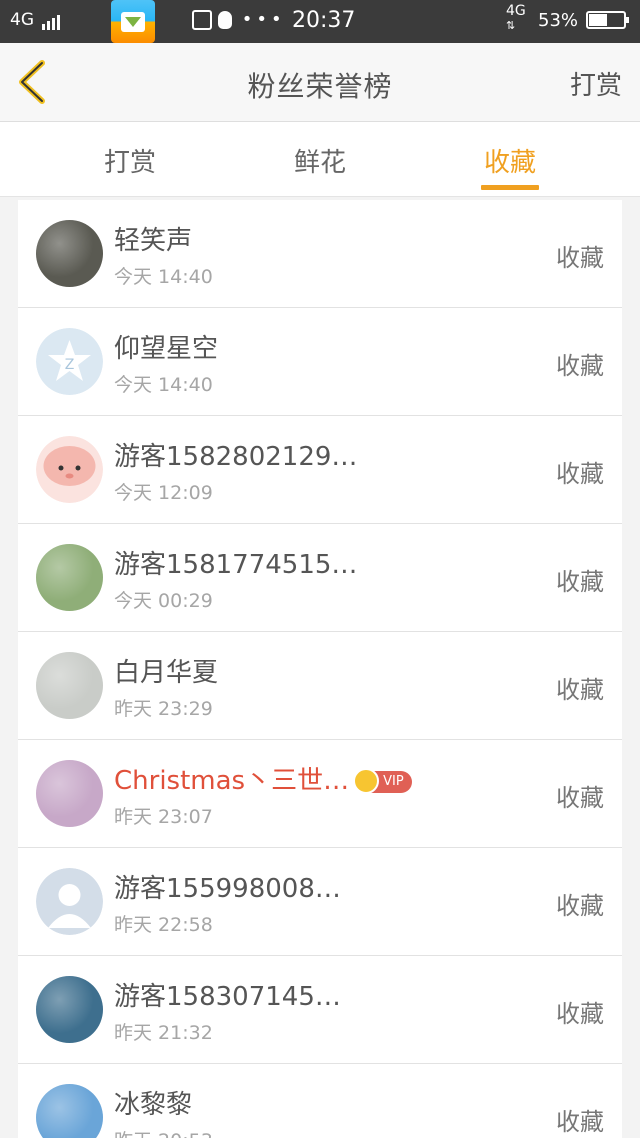 This screenshot has width=640, height=1138. I want to click on app-store-icon, so click(133, 21).